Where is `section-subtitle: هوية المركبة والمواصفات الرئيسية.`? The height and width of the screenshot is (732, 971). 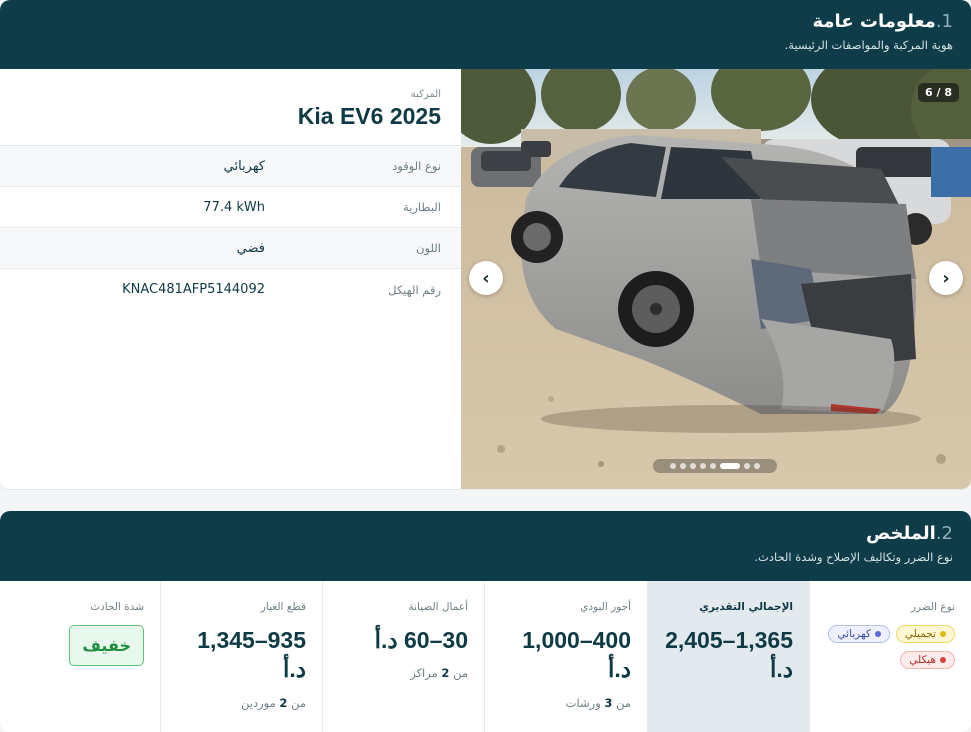 section-subtitle: هوية المركبة والمواصفات الرئيسية. is located at coordinates (868, 45).